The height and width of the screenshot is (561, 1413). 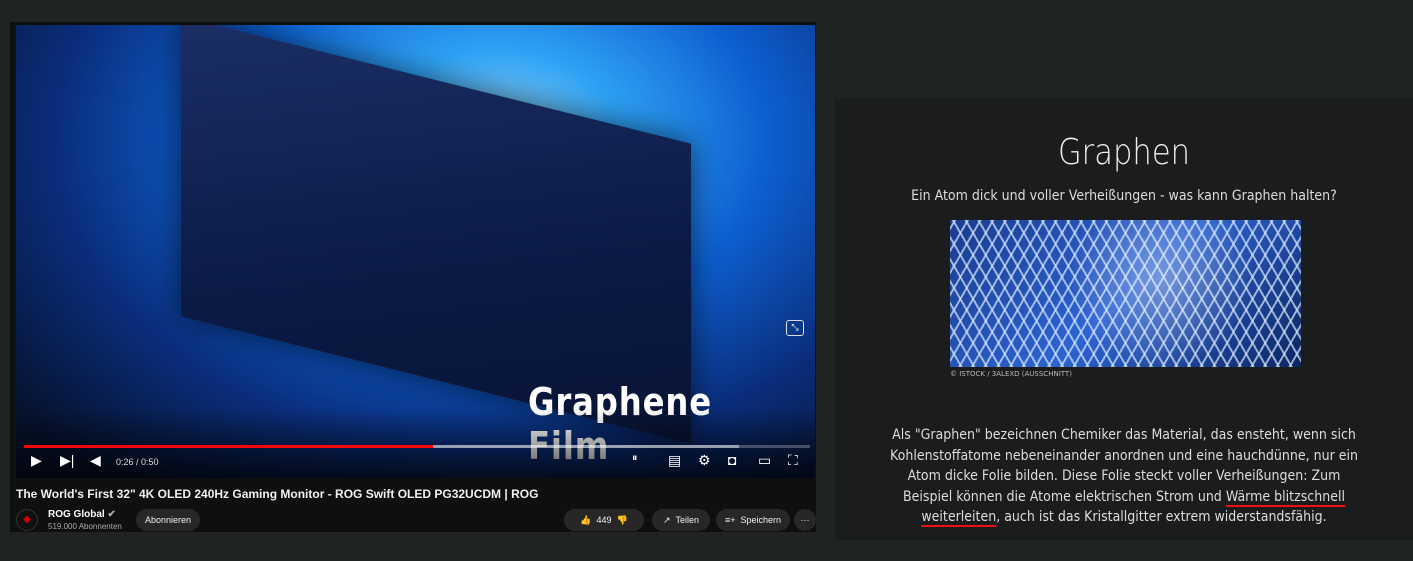 What do you see at coordinates (732, 460) in the screenshot?
I see `miniplayer-icon: ◘` at bounding box center [732, 460].